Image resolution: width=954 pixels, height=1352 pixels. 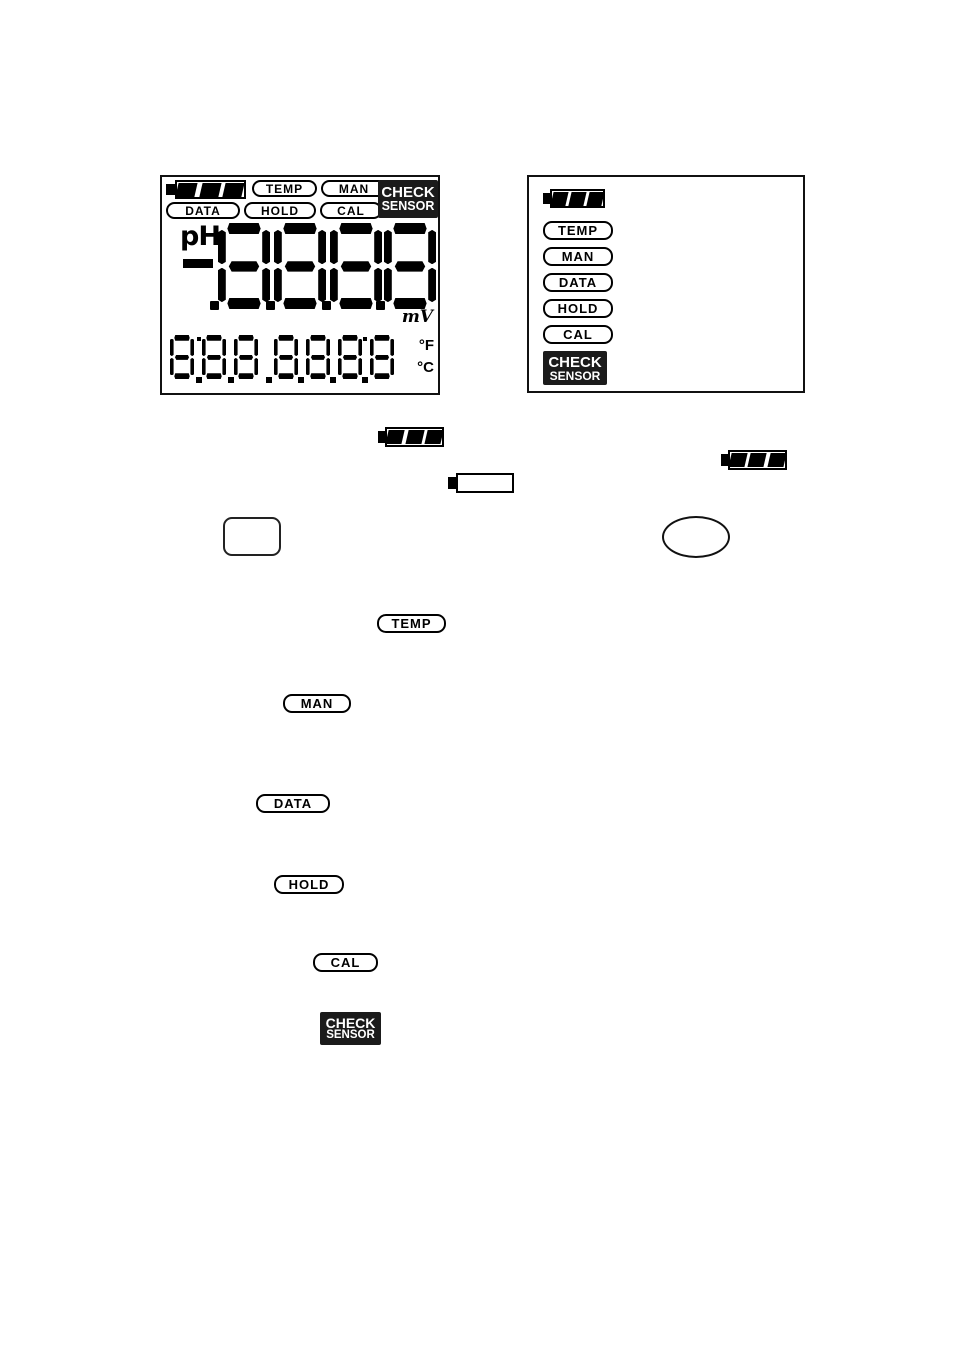 What do you see at coordinates (417, 317) in the screenshot?
I see `unit-mv-label: mV` at bounding box center [417, 317].